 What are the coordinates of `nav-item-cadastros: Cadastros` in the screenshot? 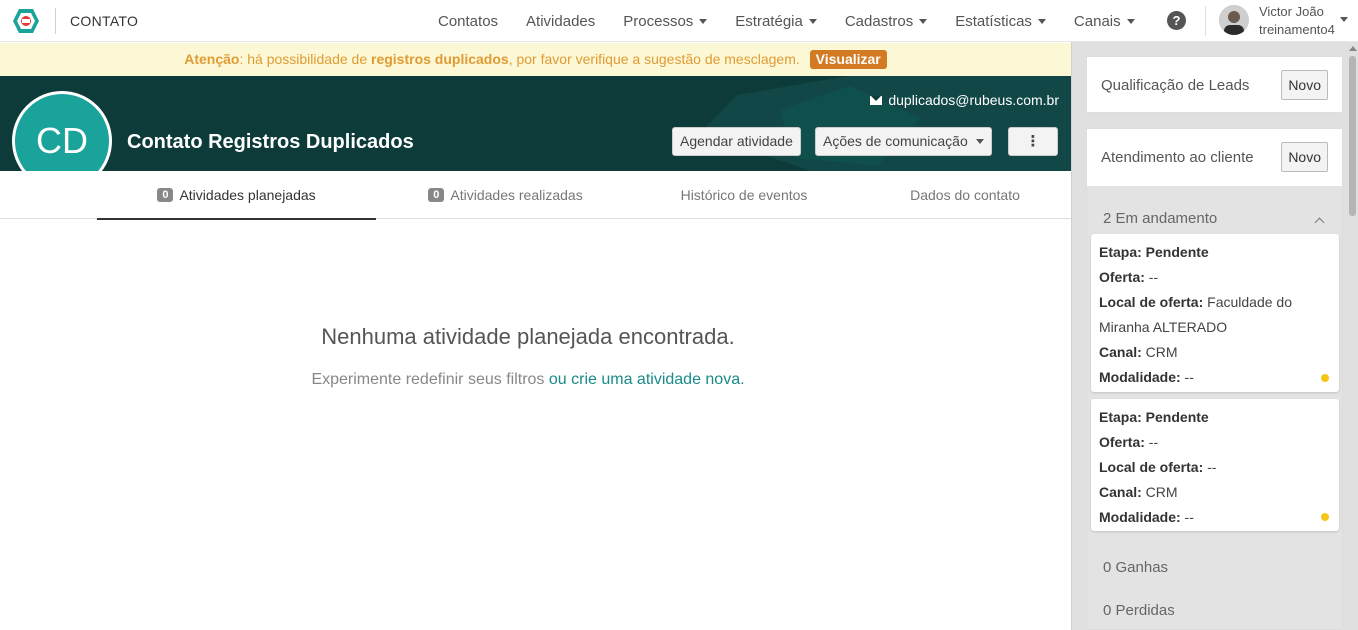 It's located at (886, 21).